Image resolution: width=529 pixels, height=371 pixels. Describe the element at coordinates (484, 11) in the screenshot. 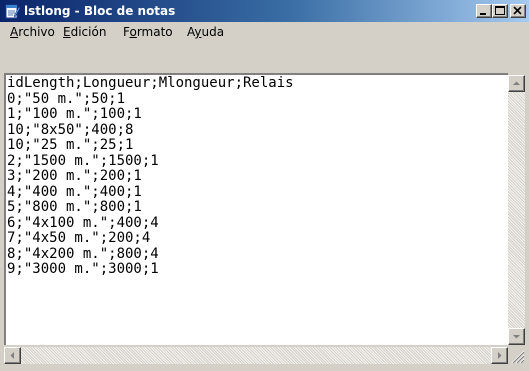

I see `minimize-button` at that location.